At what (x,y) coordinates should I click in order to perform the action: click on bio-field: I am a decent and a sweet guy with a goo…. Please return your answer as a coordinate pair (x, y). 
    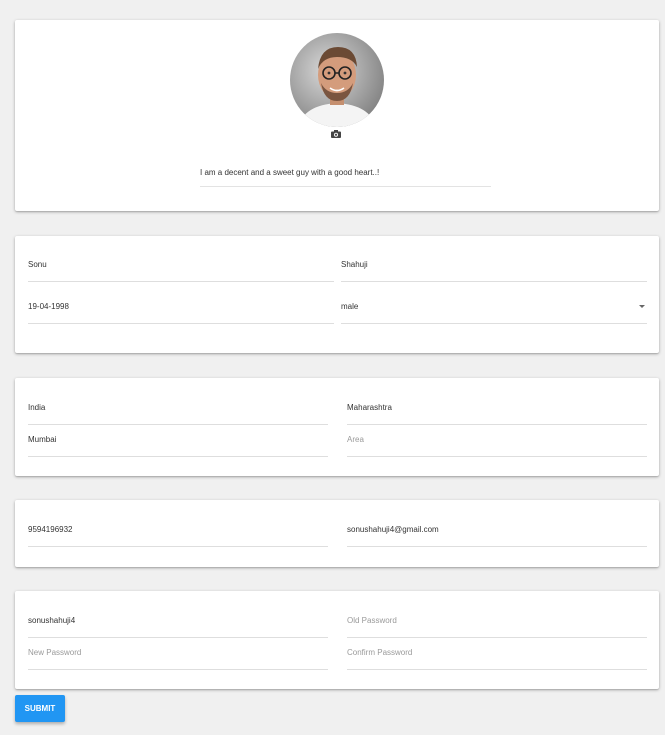
    Looking at the image, I should click on (345, 176).